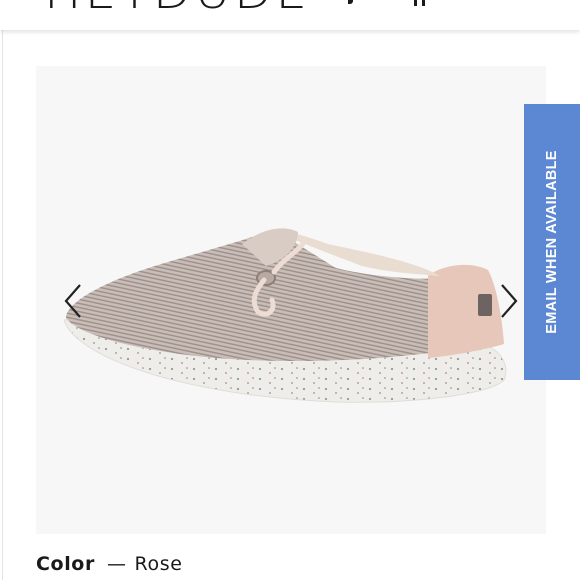 This screenshot has width=580, height=580. What do you see at coordinates (177, 8) in the screenshot?
I see `brand-logo: HEYDUDE` at bounding box center [177, 8].